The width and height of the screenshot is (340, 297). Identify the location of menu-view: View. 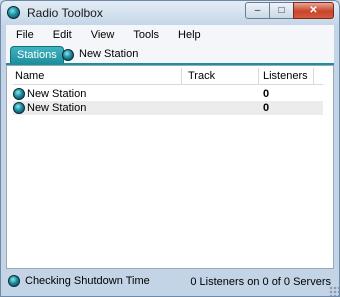
(103, 35).